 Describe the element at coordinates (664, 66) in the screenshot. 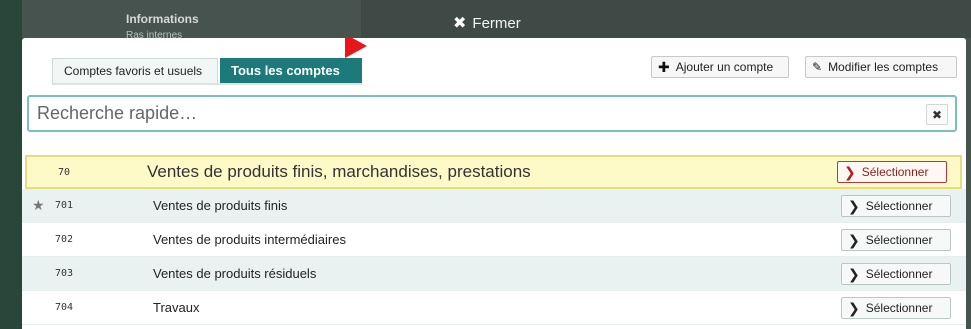

I see `plus-icon: ✚` at that location.